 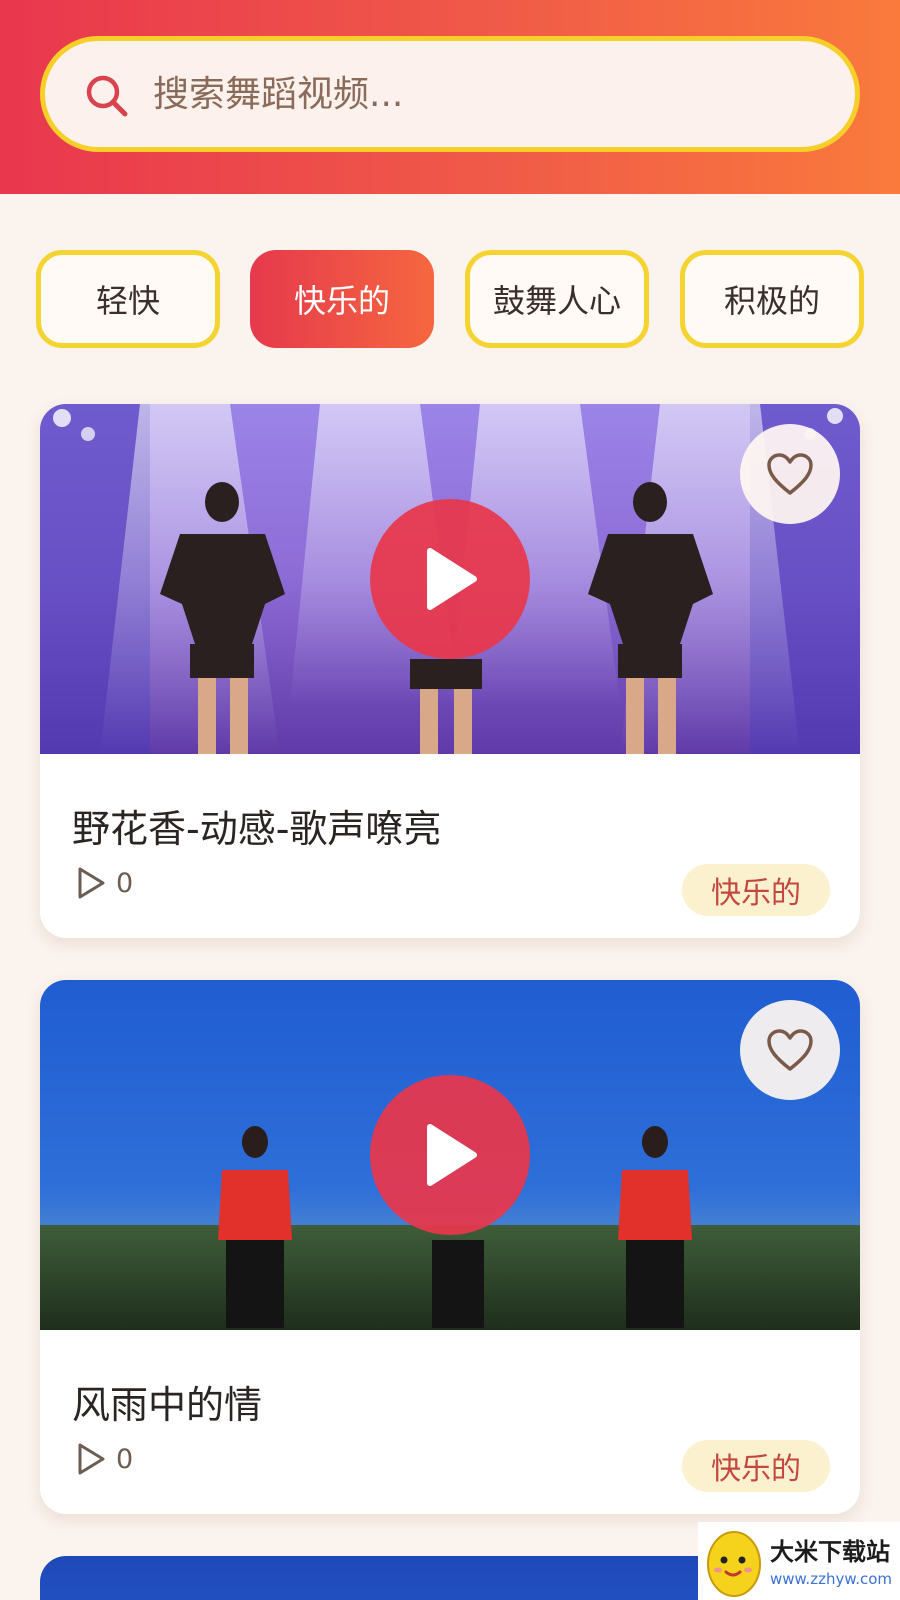 I want to click on search-bar, so click(x=450, y=94).